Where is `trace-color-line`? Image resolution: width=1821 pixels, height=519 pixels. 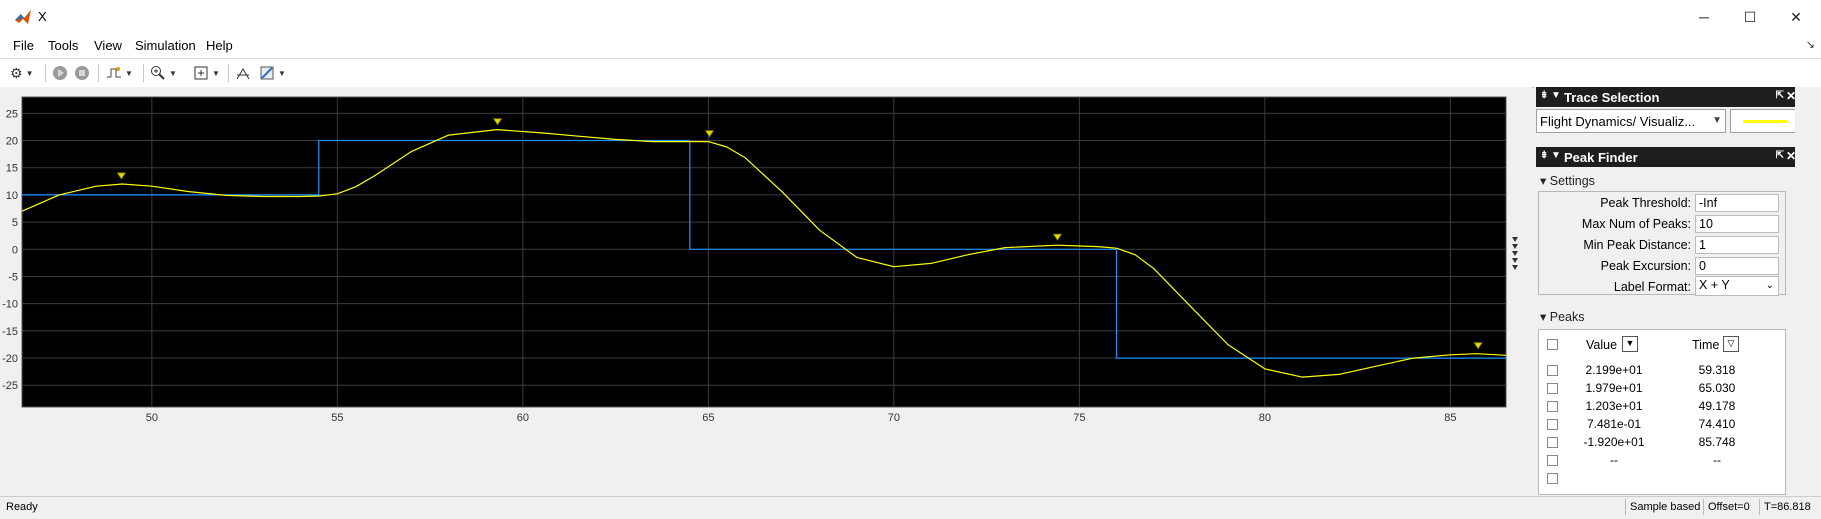
trace-color-line is located at coordinates (1765, 121).